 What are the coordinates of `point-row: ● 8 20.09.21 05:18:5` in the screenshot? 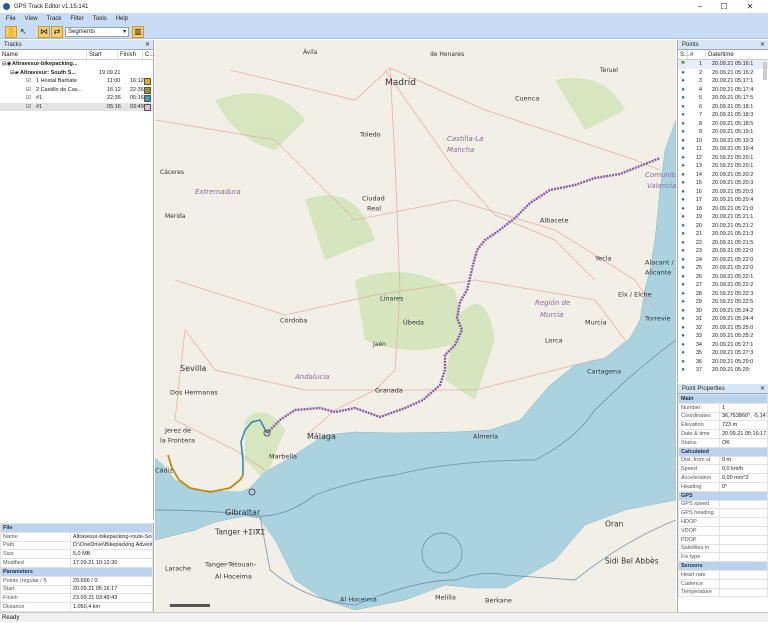 It's located at (723, 124).